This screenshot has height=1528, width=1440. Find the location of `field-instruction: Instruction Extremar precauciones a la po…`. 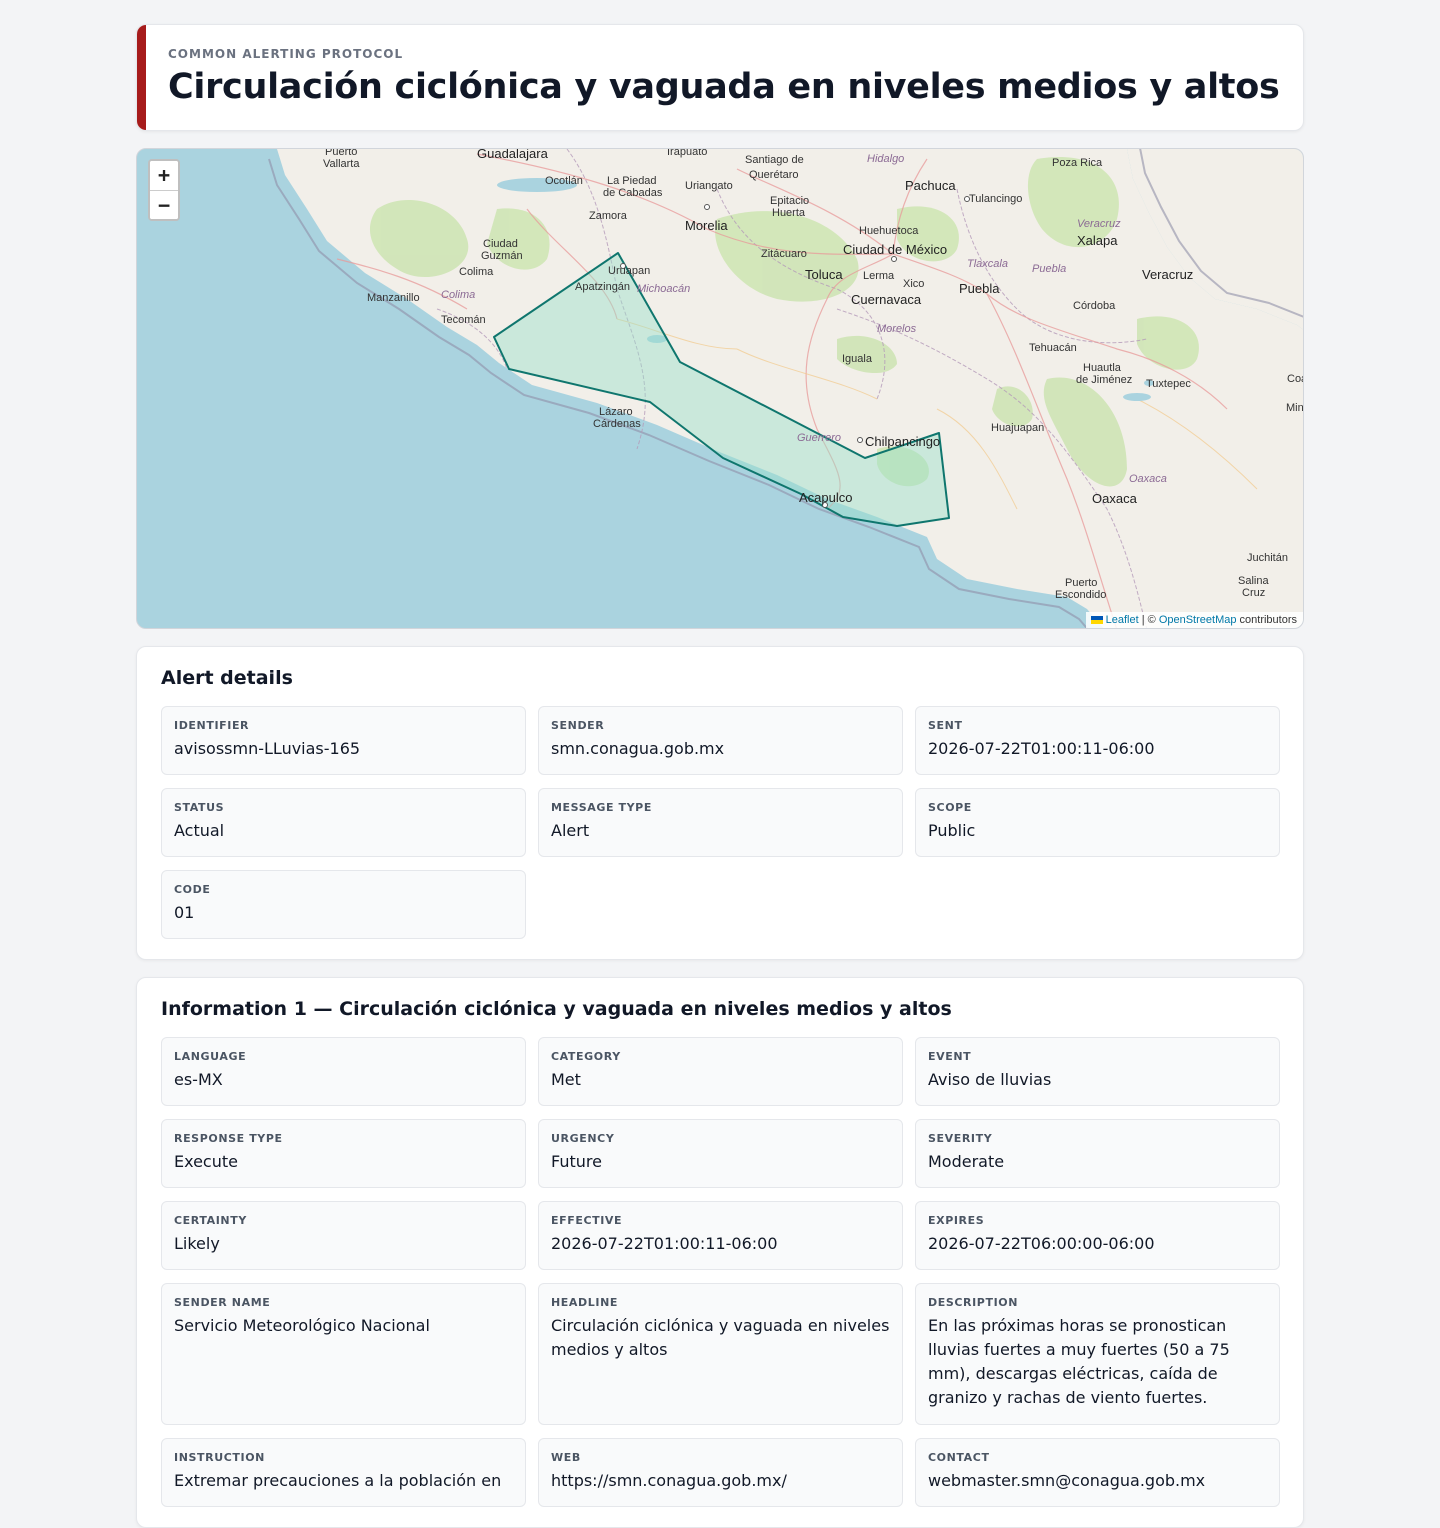

field-instruction: Instruction Extremar precauciones a la po… is located at coordinates (343, 1472).